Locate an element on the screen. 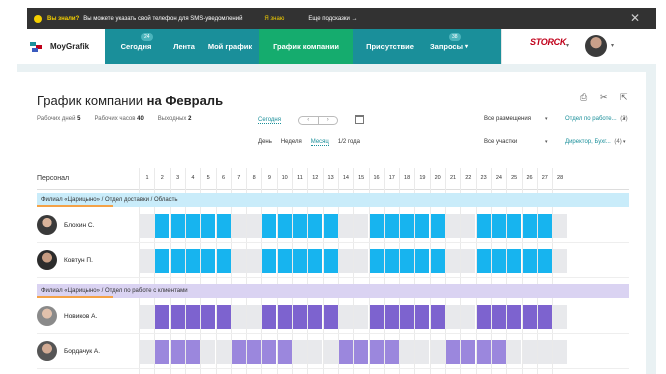 This screenshot has width=666, height=374. avatar is located at coordinates (596, 46).